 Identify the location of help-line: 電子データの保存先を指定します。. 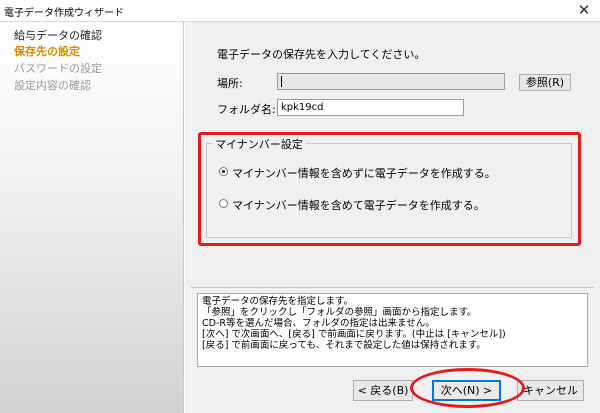
(278, 301).